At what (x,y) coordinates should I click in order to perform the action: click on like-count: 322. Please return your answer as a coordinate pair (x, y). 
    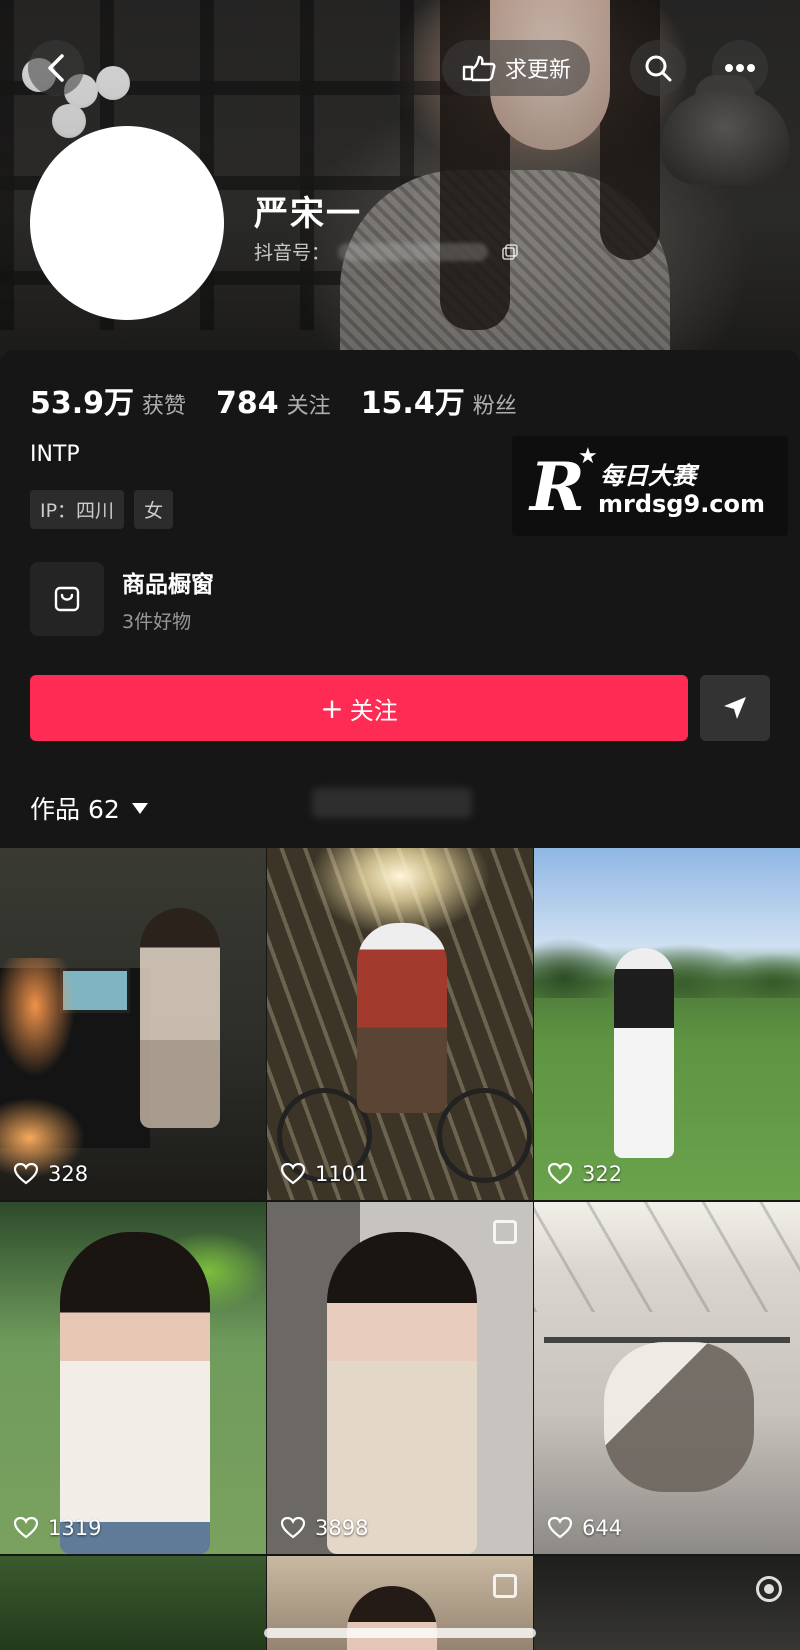
    Looking at the image, I should click on (585, 1174).